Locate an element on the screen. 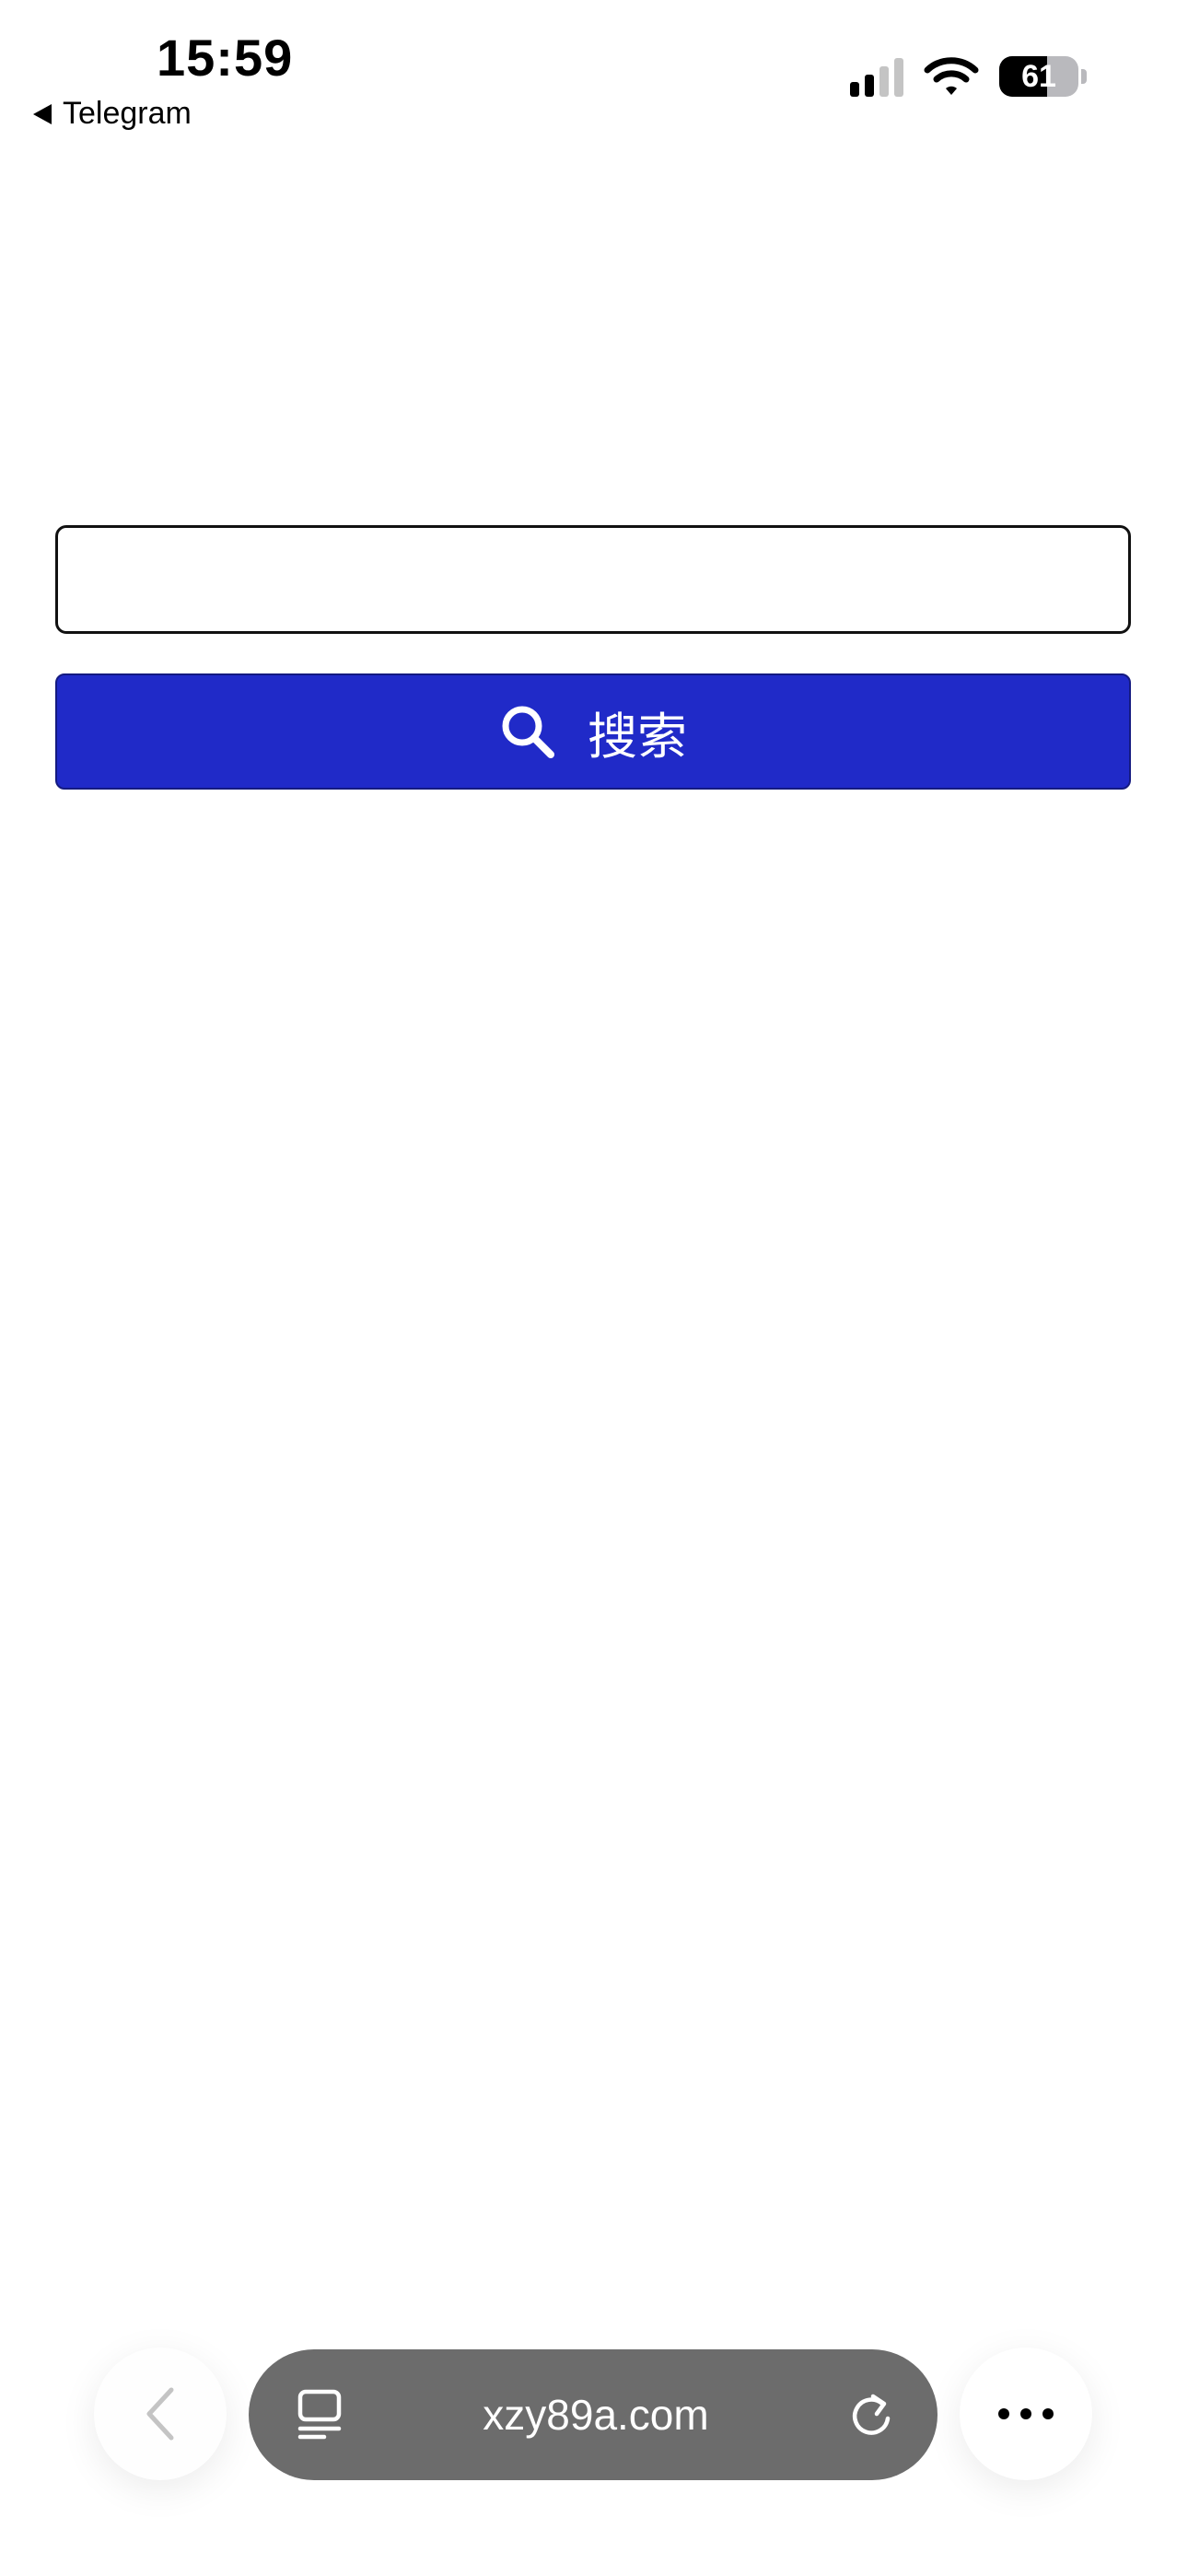 This screenshot has height=2576, width=1188. status-indicators: 61 is located at coordinates (968, 76).